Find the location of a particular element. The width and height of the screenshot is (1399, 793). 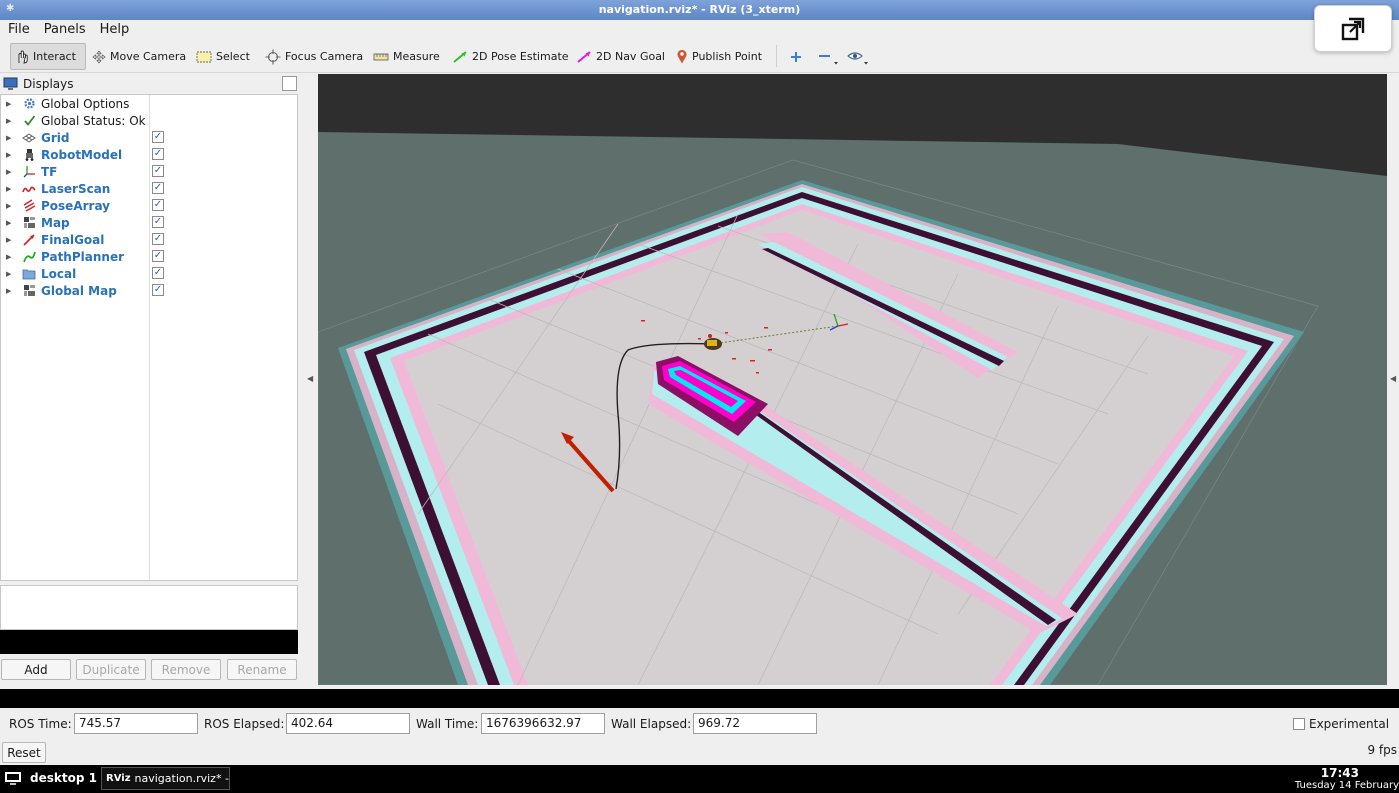

map-icon is located at coordinates (29, 291).